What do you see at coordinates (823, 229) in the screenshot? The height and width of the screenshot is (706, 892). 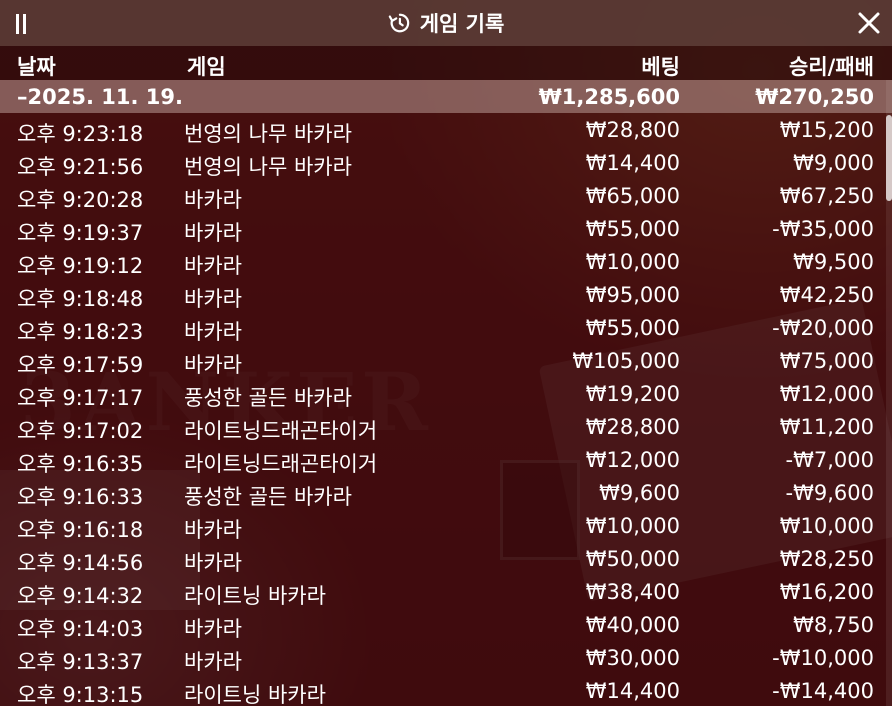 I see `row-result: -₩35,000` at bounding box center [823, 229].